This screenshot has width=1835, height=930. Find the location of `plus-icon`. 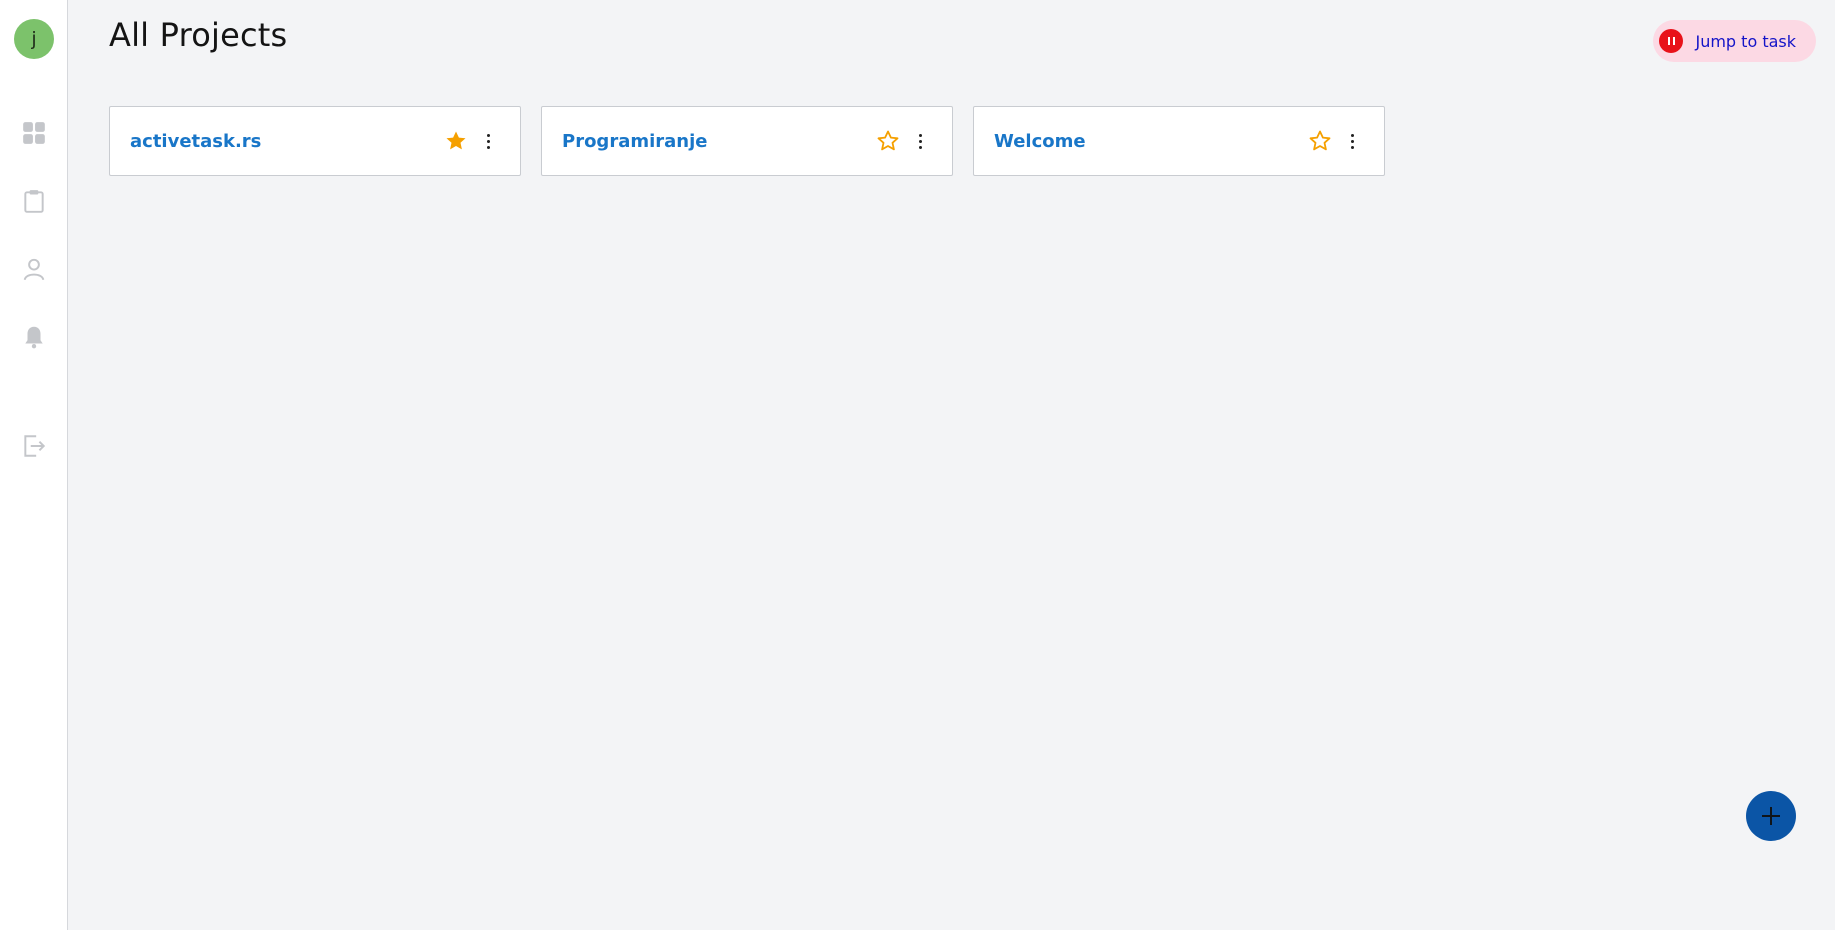

plus-icon is located at coordinates (1771, 816).